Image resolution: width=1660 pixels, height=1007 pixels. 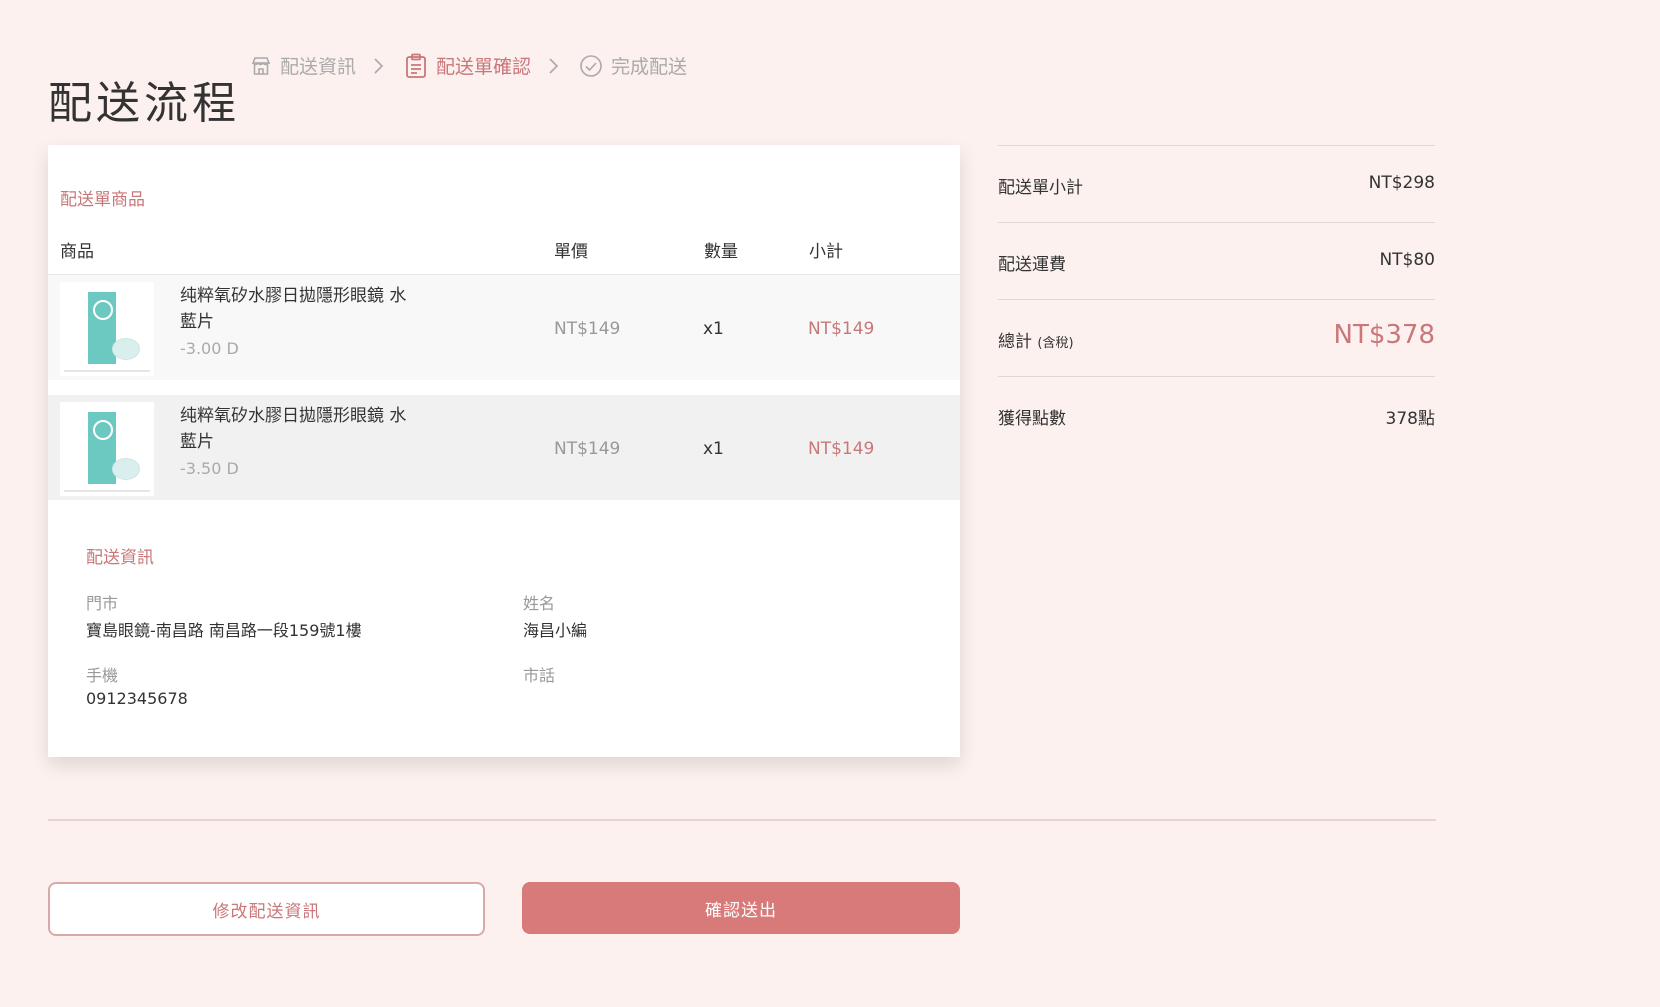 I want to click on divider, so click(x=742, y=820).